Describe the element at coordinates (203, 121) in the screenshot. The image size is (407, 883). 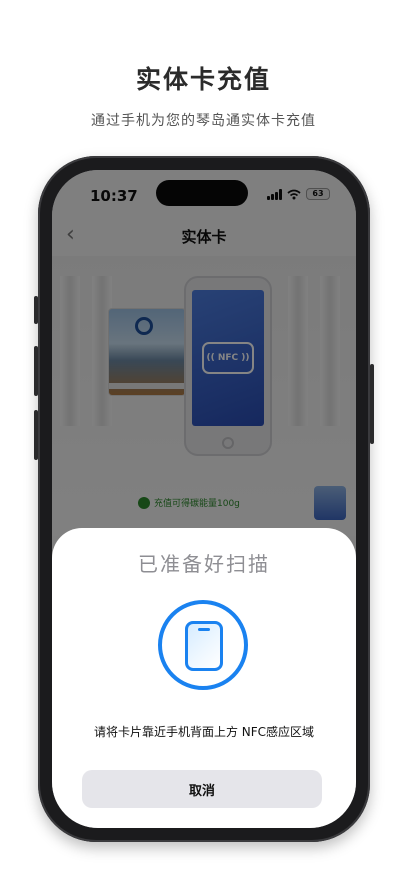
I see `promo-subtitle: 通过手机为您的琴岛通实体卡充值` at that location.